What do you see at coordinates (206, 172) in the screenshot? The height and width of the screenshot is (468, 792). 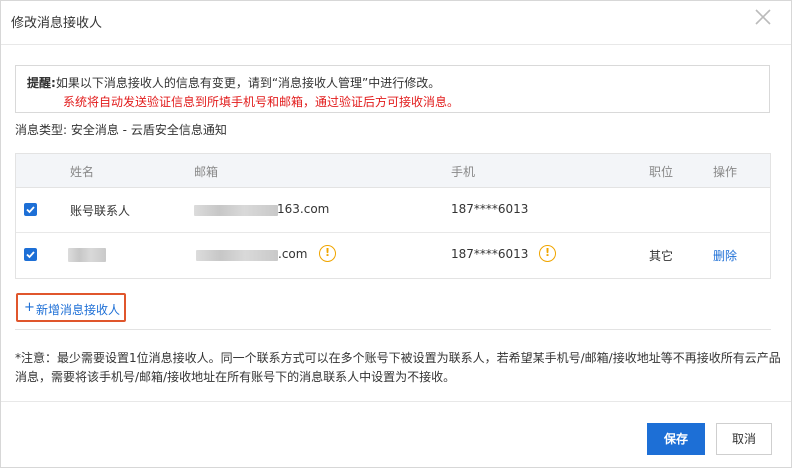 I see `header-email: 邮箱` at bounding box center [206, 172].